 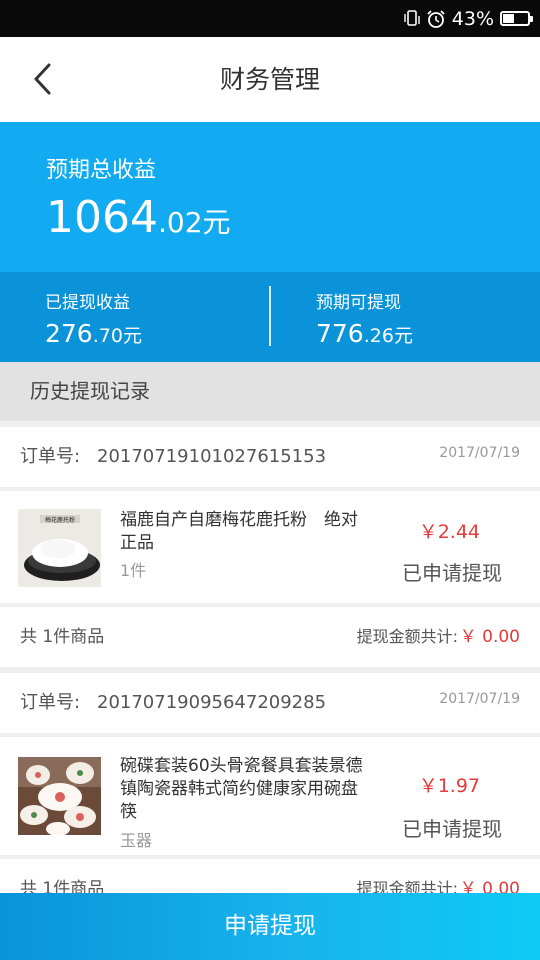 I want to click on product-thumbnail, so click(x=59, y=796).